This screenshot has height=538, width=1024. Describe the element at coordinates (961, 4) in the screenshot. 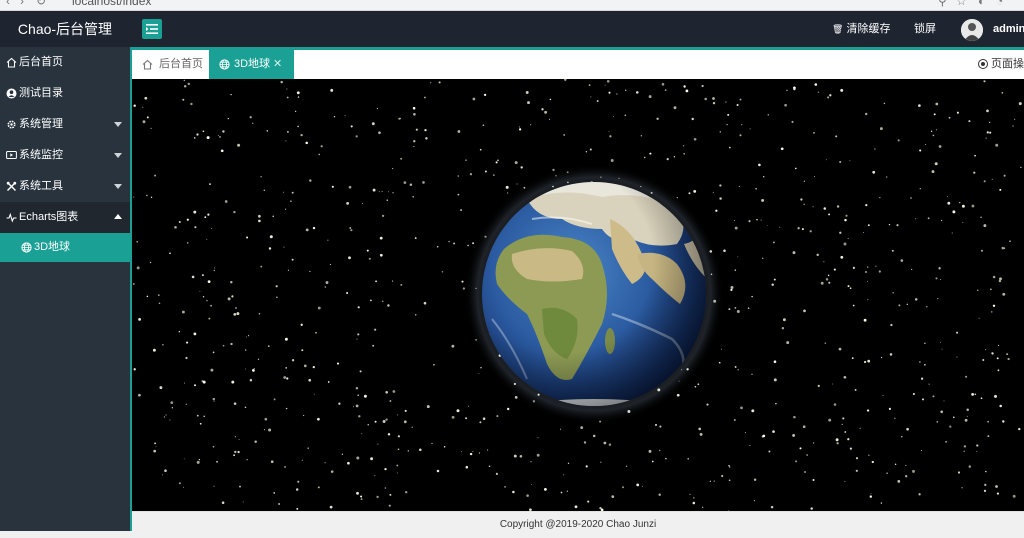

I see `bookmark-icon: ☆` at that location.